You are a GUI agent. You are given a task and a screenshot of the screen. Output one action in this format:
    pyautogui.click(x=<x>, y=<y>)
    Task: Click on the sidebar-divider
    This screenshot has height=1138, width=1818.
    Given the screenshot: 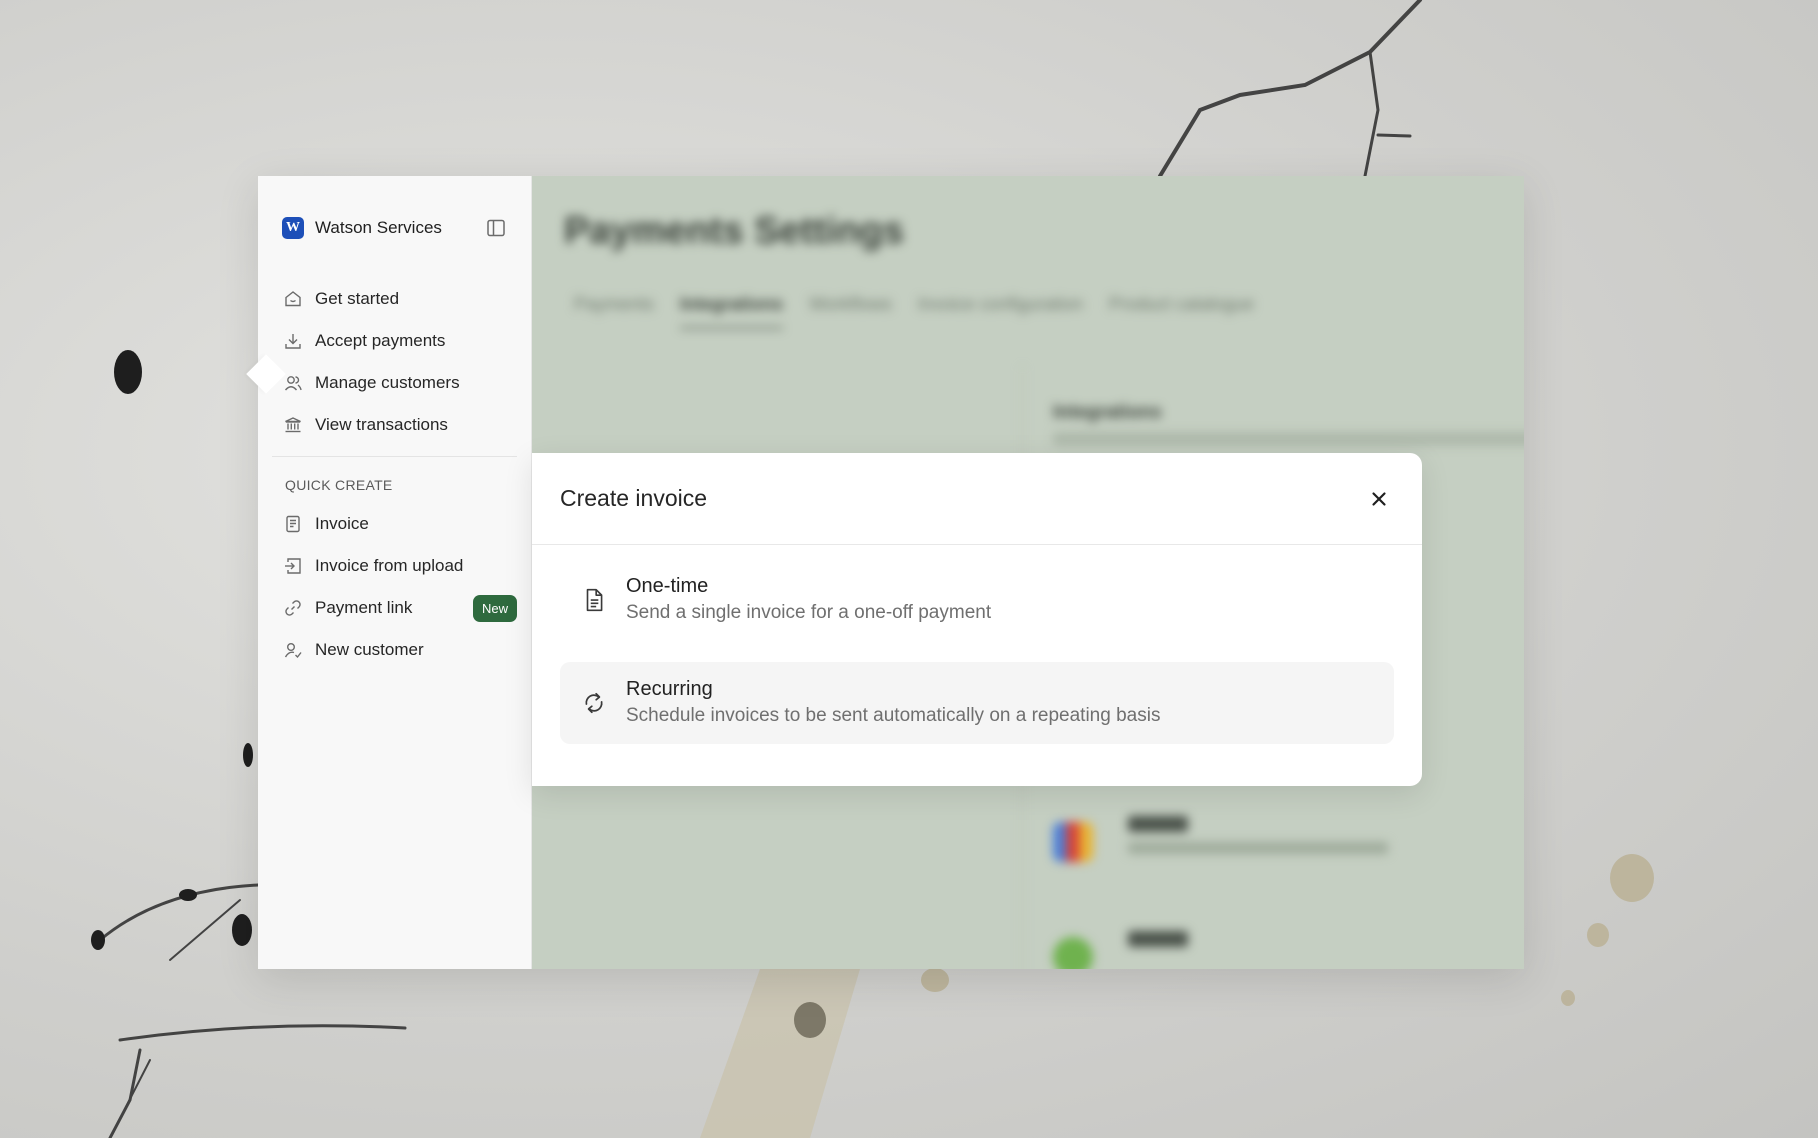 What is the action you would take?
    pyautogui.click(x=394, y=456)
    